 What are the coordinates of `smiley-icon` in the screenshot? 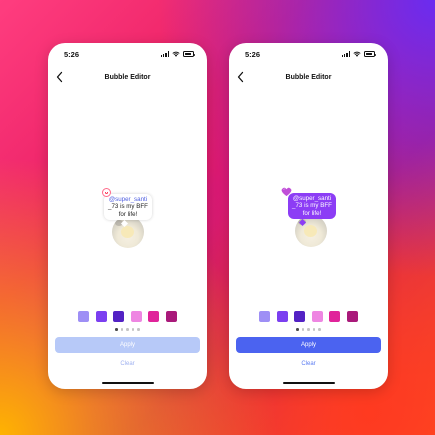 It's located at (106, 192).